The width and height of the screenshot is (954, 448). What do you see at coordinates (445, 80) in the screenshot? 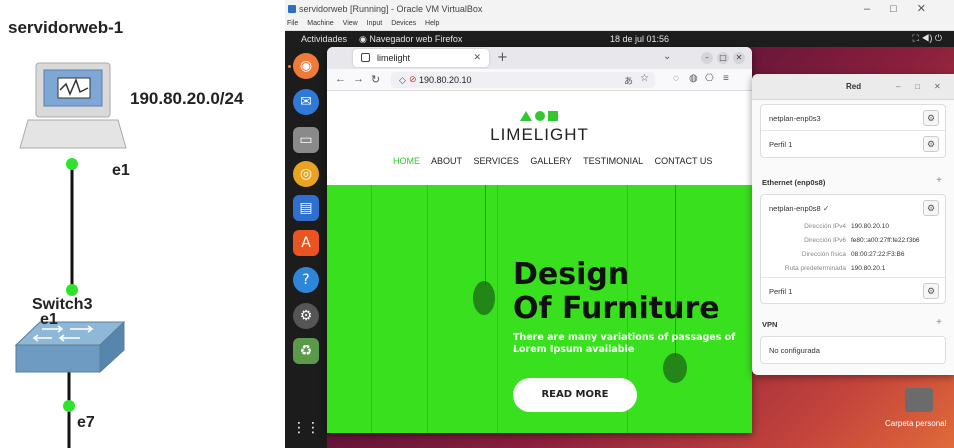
I see `url-text: 190.80.20.10` at bounding box center [445, 80].